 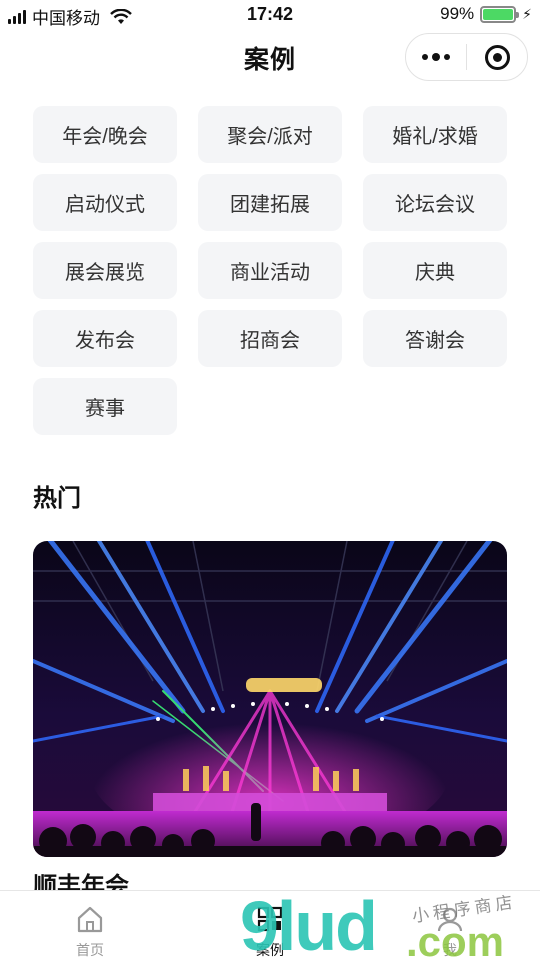 I want to click on battery-percent: 99%, so click(x=457, y=13).